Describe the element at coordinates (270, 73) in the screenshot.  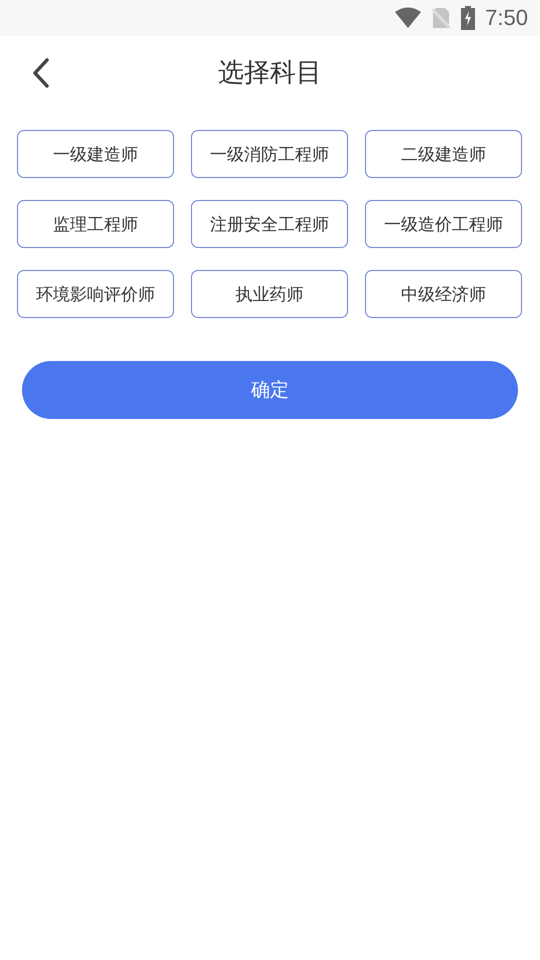
I see `page-title: 选择科目` at that location.